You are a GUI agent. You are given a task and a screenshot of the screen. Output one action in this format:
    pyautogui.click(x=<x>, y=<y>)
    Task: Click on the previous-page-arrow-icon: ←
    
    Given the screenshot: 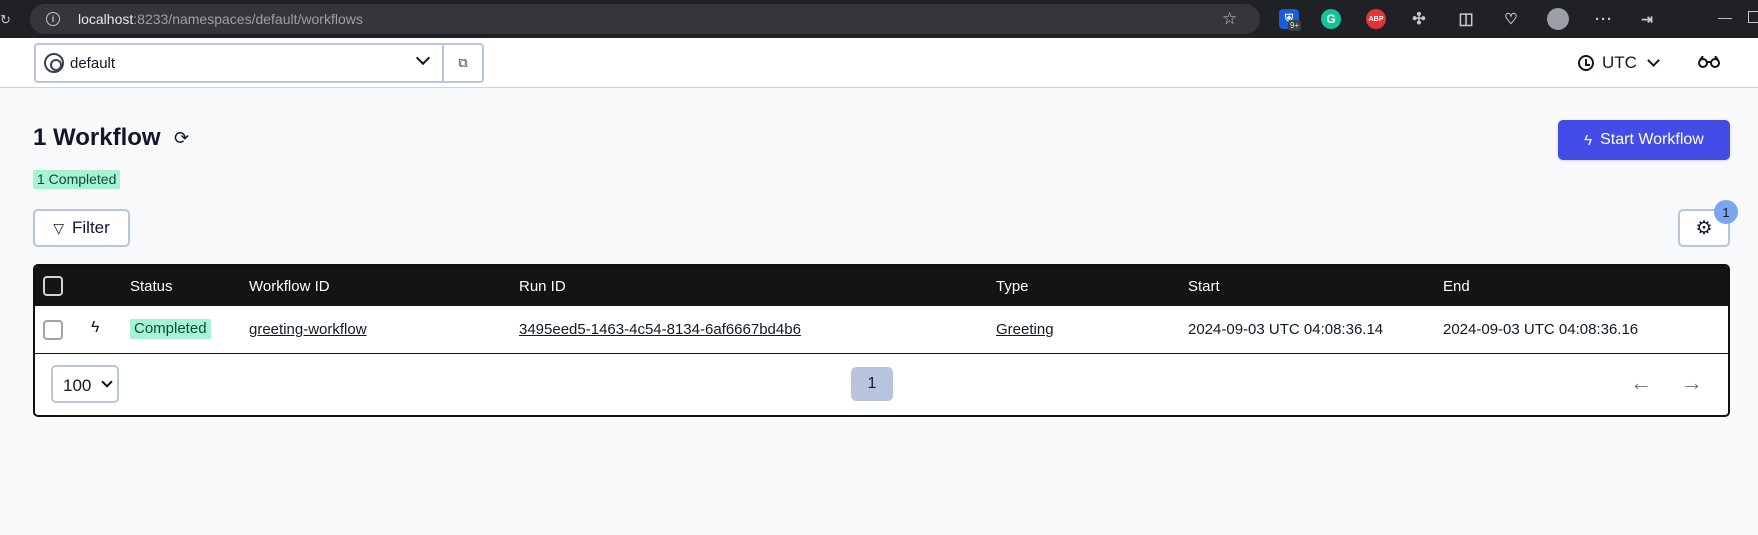 What is the action you would take?
    pyautogui.click(x=1641, y=383)
    